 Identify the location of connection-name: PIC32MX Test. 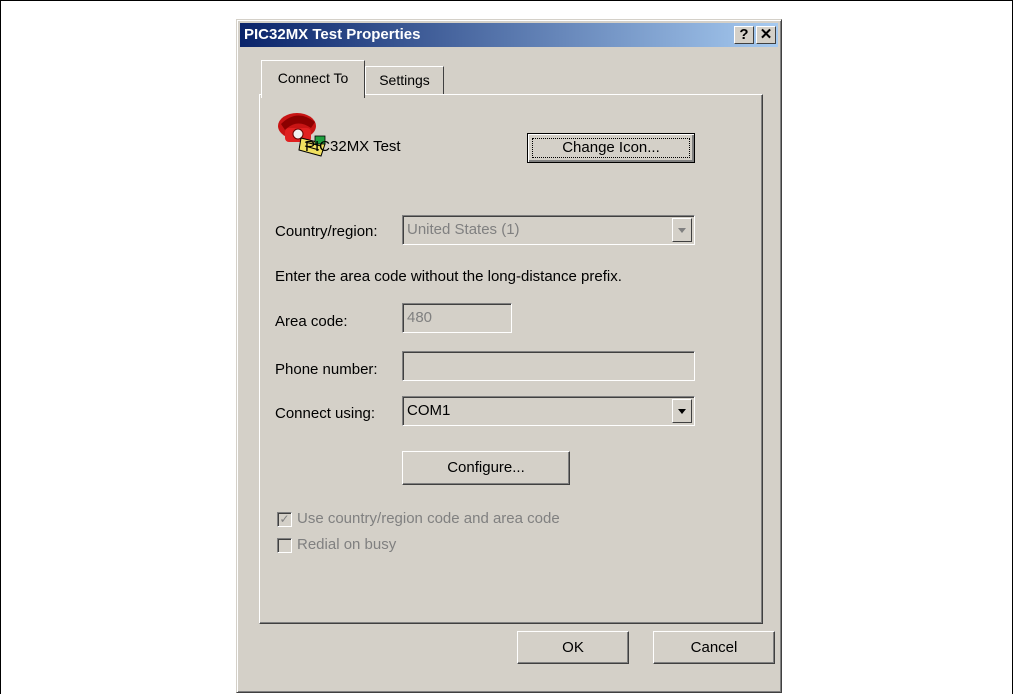
(353, 146).